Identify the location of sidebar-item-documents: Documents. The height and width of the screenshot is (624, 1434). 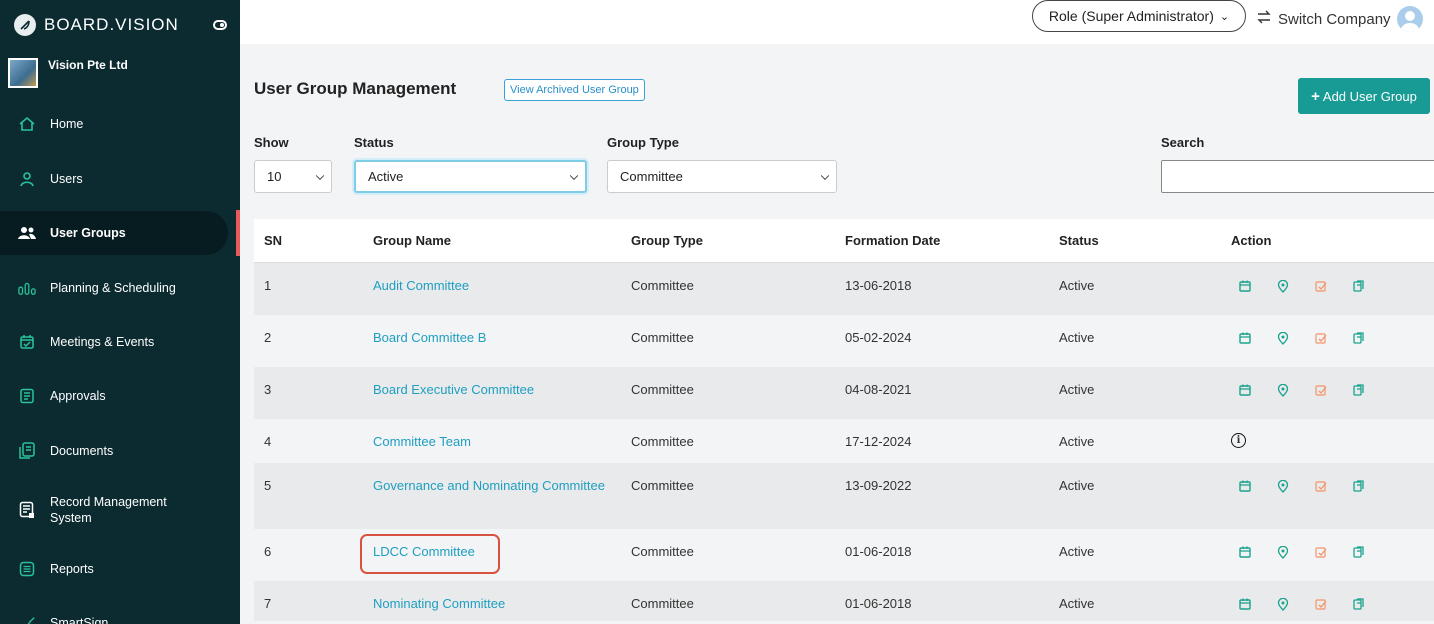
(114, 451).